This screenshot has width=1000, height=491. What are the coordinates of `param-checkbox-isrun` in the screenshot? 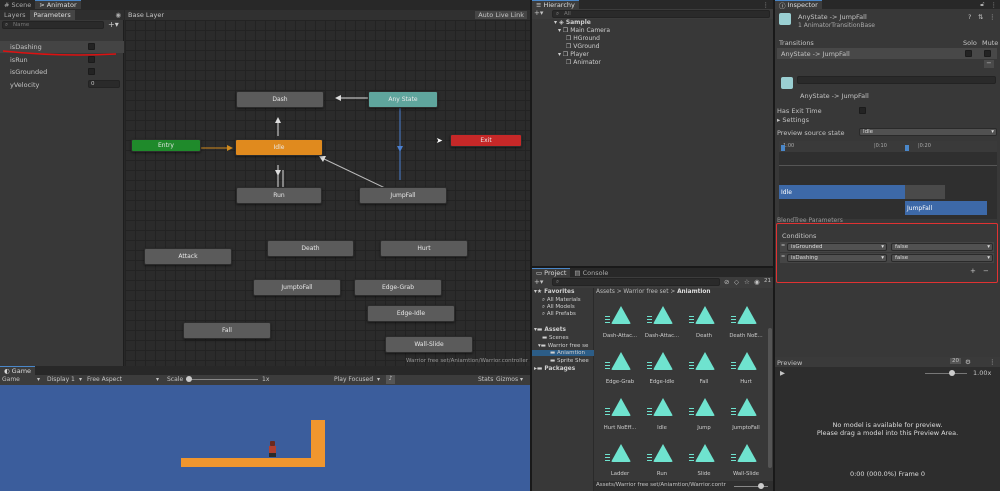 It's located at (91, 59).